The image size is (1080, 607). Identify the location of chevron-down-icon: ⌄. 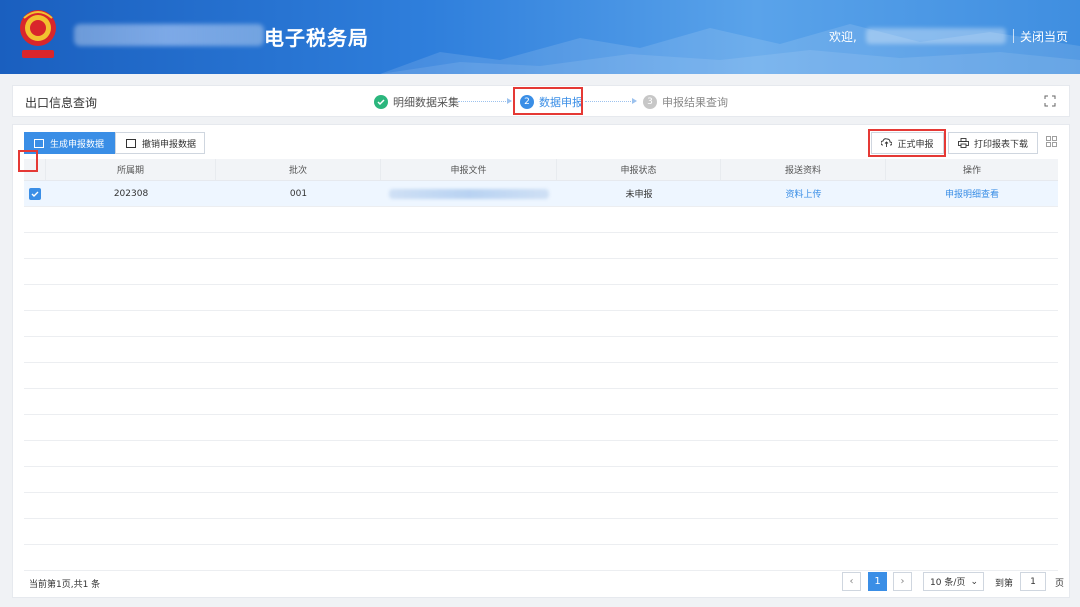
(974, 582).